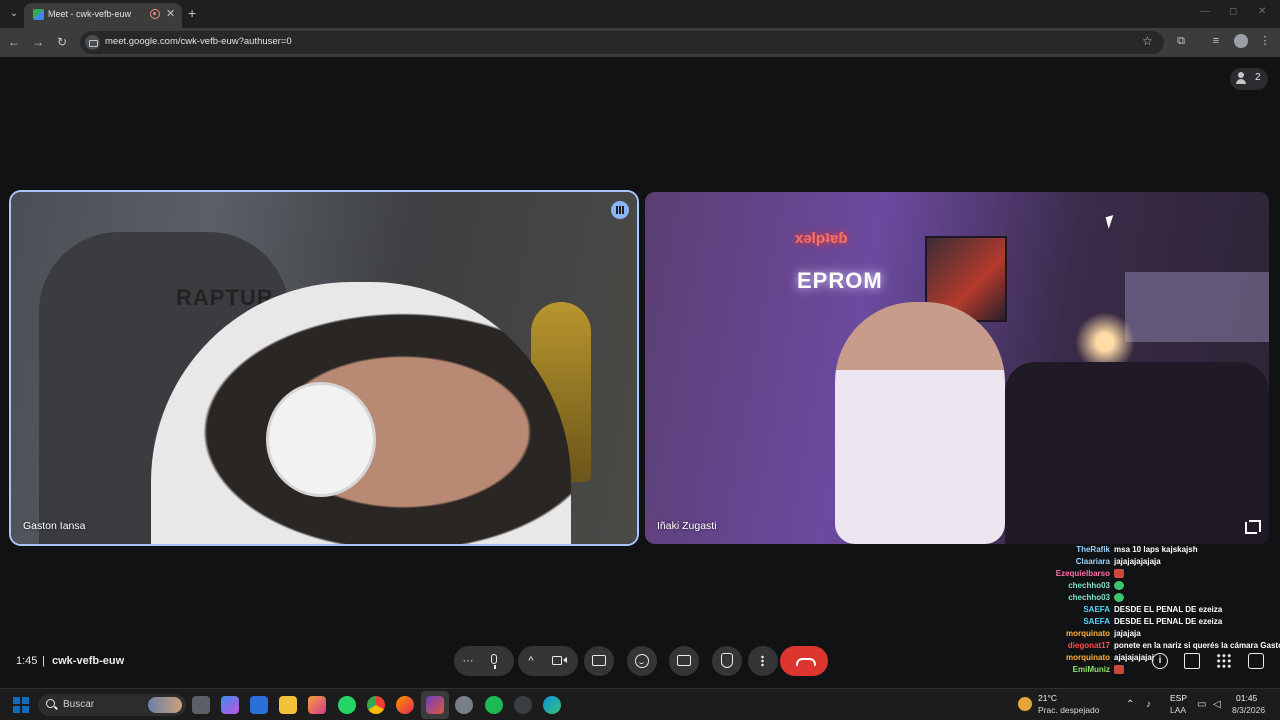  What do you see at coordinates (1168, 609) in the screenshot?
I see `chat-text: DESDE EL PENAL DE ezeiza` at bounding box center [1168, 609].